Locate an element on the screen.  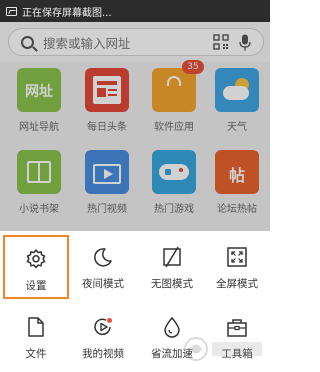
file-icon is located at coordinates (36, 327).